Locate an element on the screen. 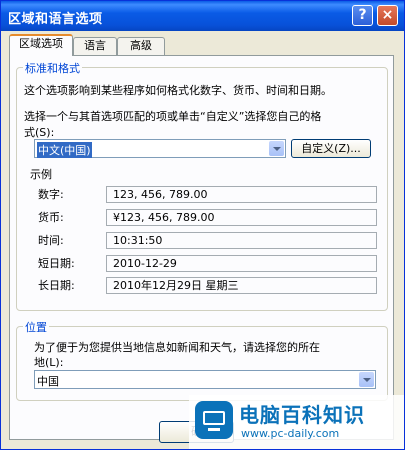  sample-value-short-date: 2010-12-29 is located at coordinates (241, 263).